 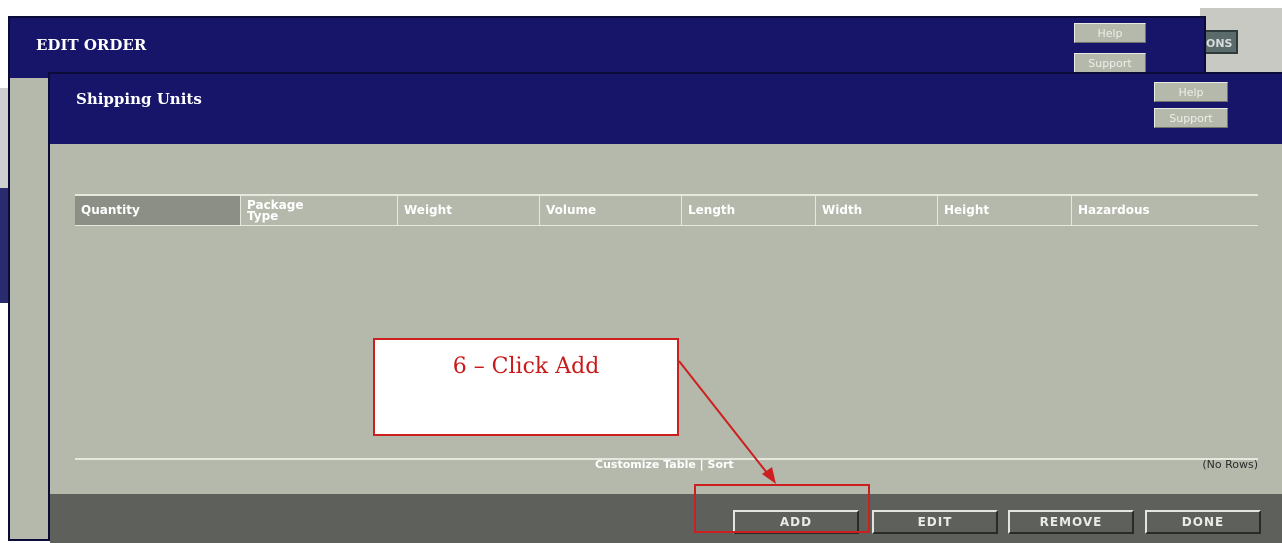 I want to click on shipping-units-help-button: Help, so click(x=1191, y=92).